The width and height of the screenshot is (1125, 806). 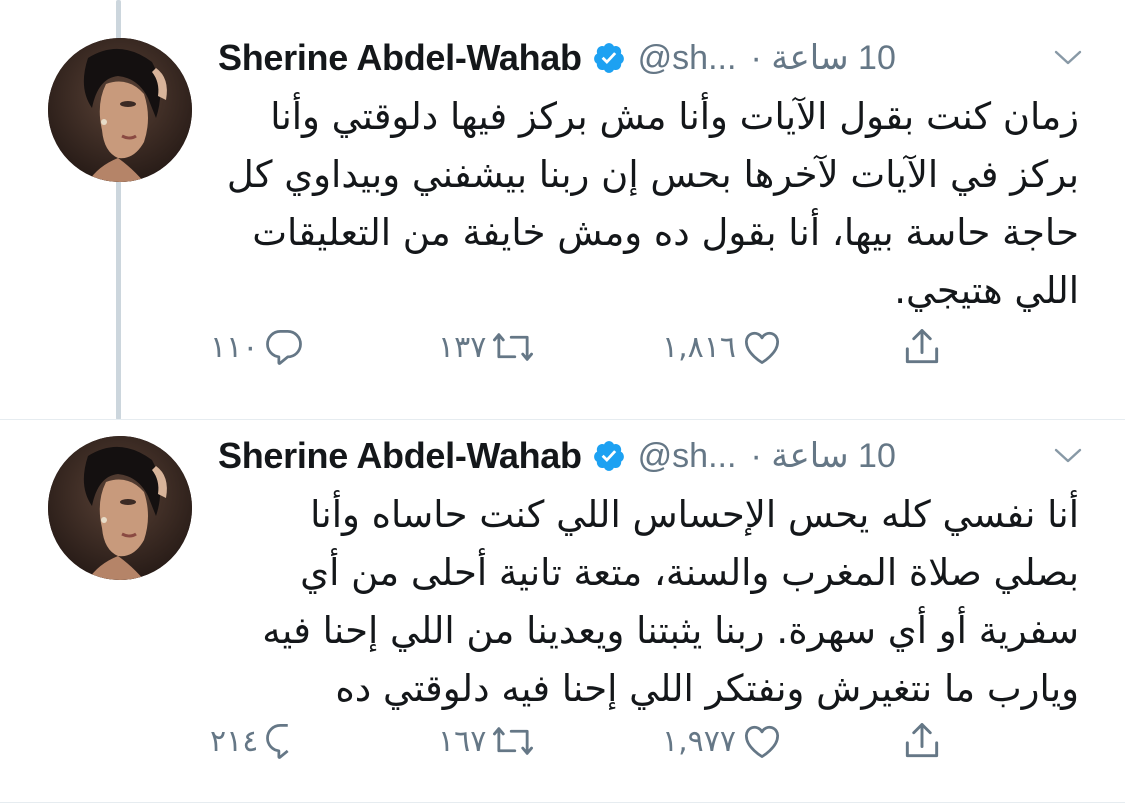 I want to click on retweet-button: ١٣٧, so click(x=487, y=347).